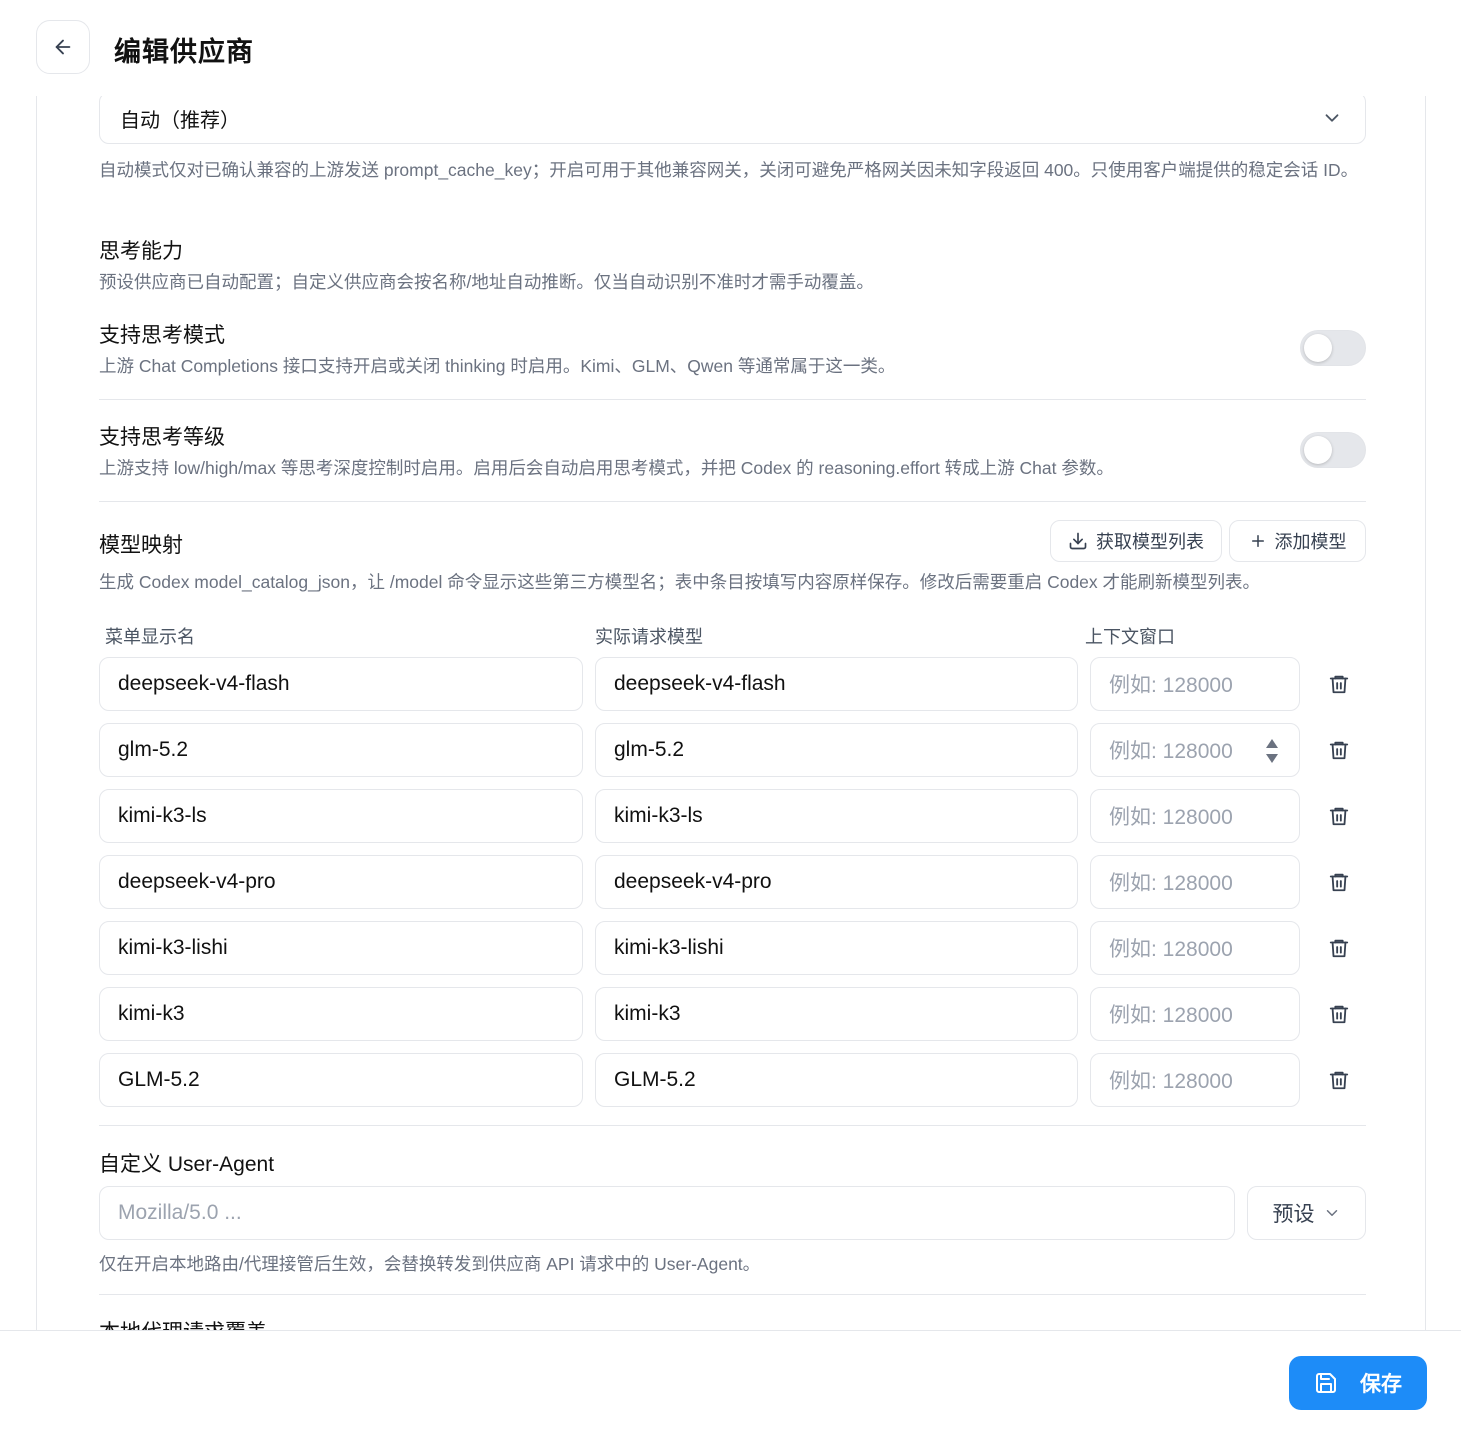 This screenshot has height=1433, width=1461. Describe the element at coordinates (732, 120) in the screenshot. I see `cache-mode-select: 自动（推荐）` at that location.